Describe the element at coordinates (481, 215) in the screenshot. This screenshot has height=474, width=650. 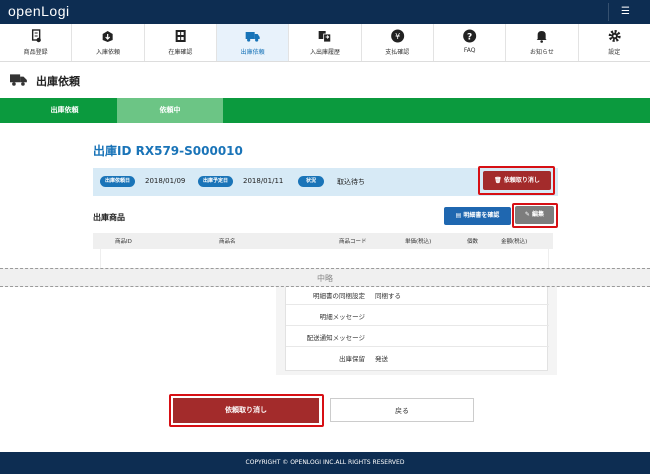
I see `spec-label: 明細書を確認` at that location.